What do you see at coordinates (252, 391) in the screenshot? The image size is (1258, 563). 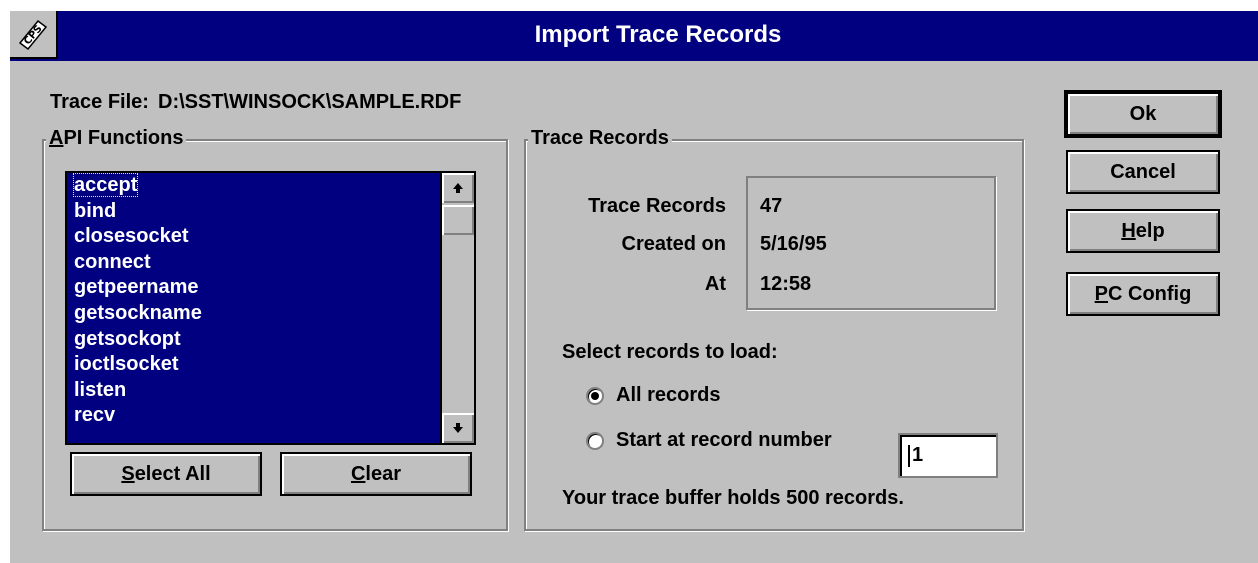 I see `list-item: listen` at bounding box center [252, 391].